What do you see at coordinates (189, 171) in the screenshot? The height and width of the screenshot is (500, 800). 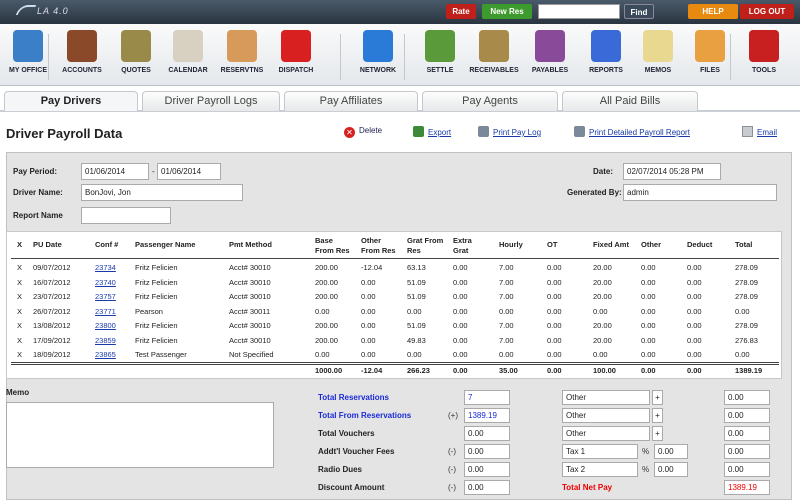 I see `pay-period-to-input: 01/06/2014` at bounding box center [189, 171].